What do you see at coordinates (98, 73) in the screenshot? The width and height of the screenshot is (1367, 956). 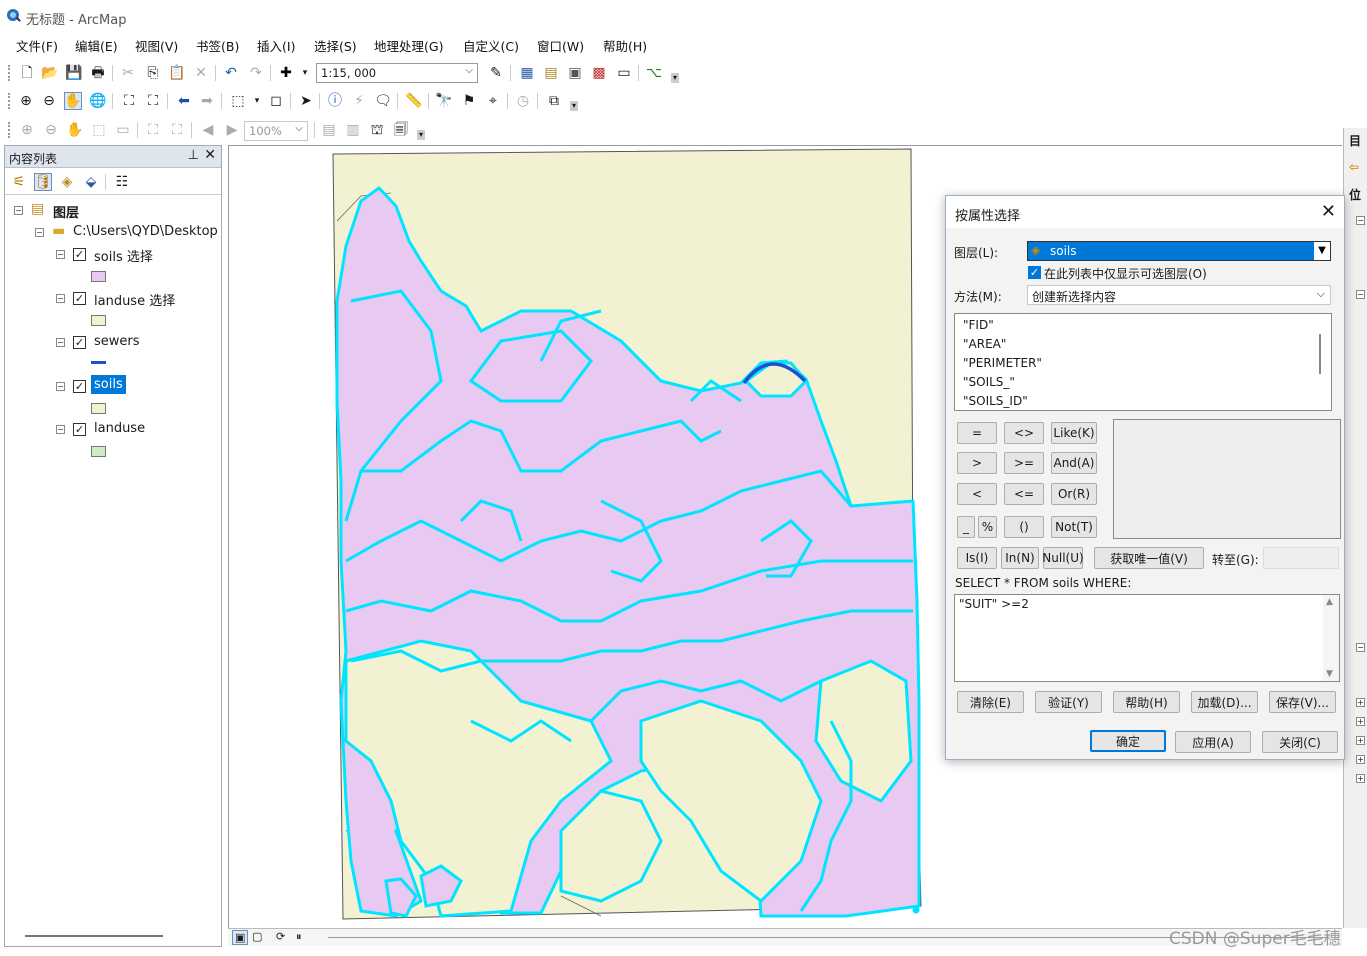 I see `print-icon: 🖶` at bounding box center [98, 73].